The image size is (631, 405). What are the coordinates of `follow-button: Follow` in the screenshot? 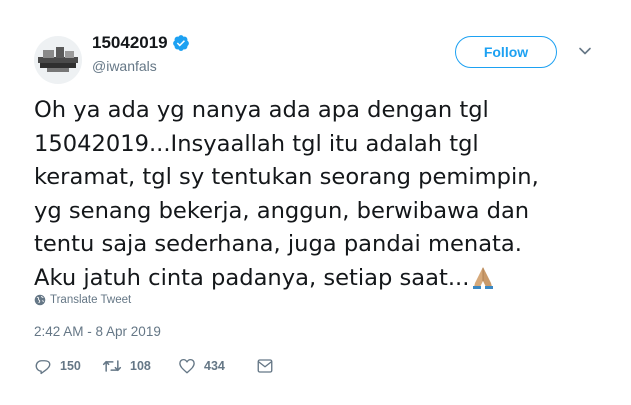 It's located at (506, 52).